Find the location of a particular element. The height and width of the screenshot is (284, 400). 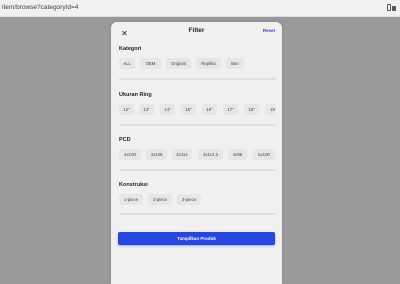

chip-ring-14: 14" is located at coordinates (167, 109).